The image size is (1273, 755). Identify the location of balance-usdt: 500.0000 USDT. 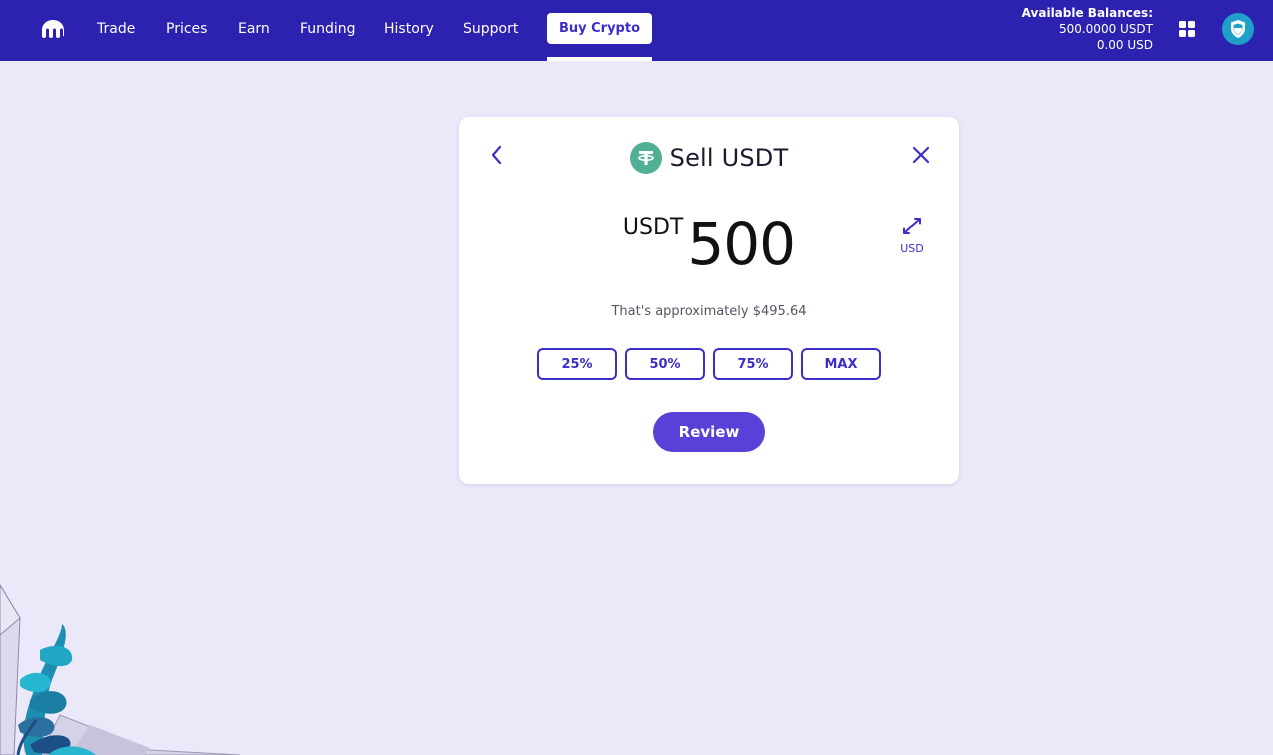
(1105, 29).